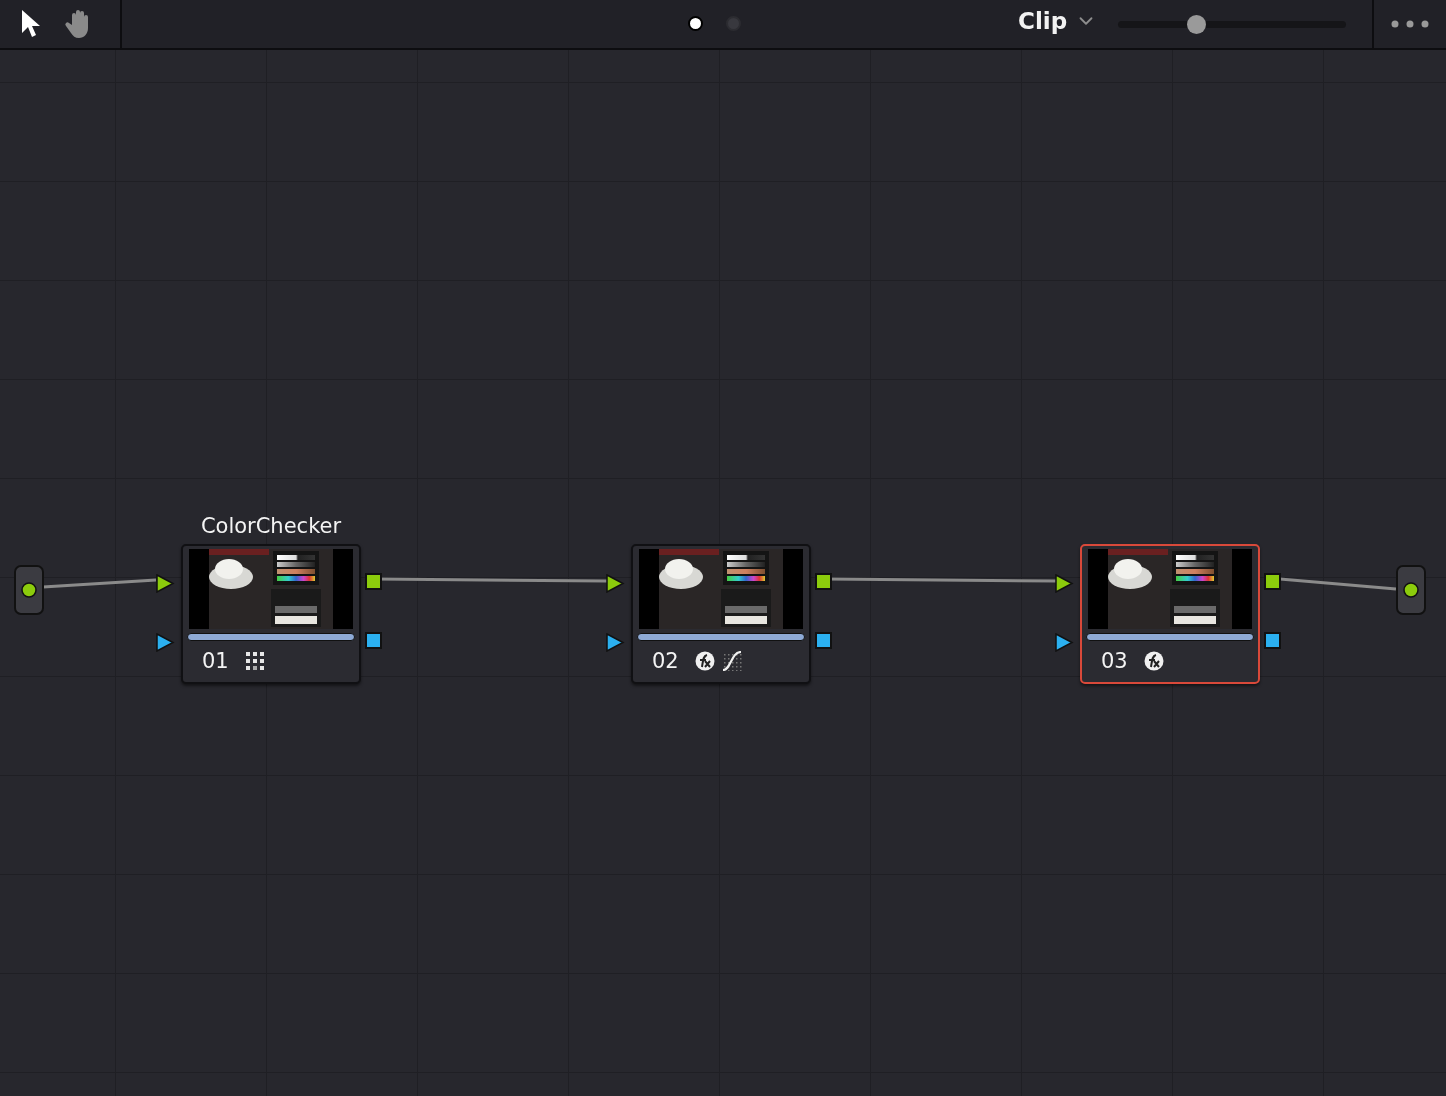  I want to click on graph-node: 02, so click(721, 614).